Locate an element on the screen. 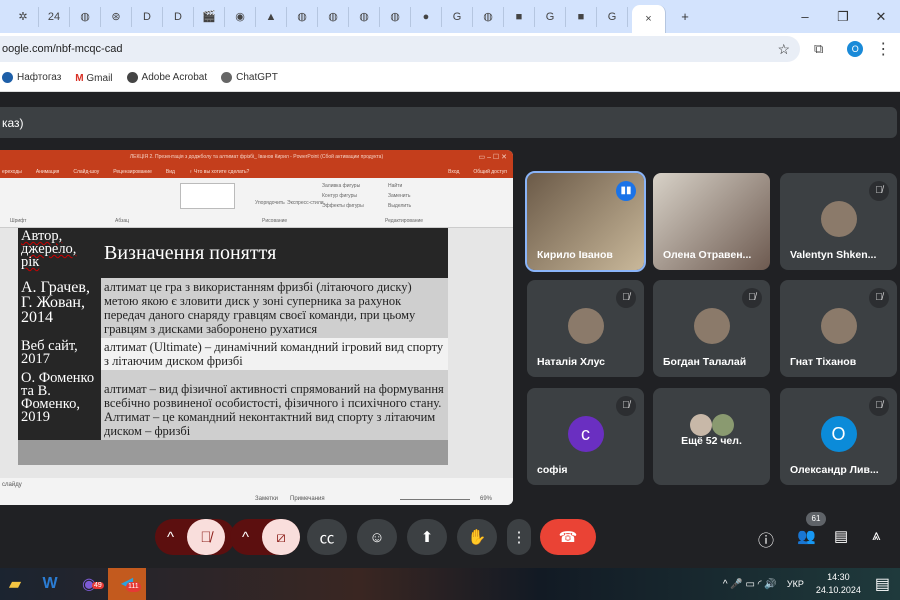 Image resolution: width=900 pixels, height=600 pixels. info-icon: ⓘ is located at coordinates (766, 539).